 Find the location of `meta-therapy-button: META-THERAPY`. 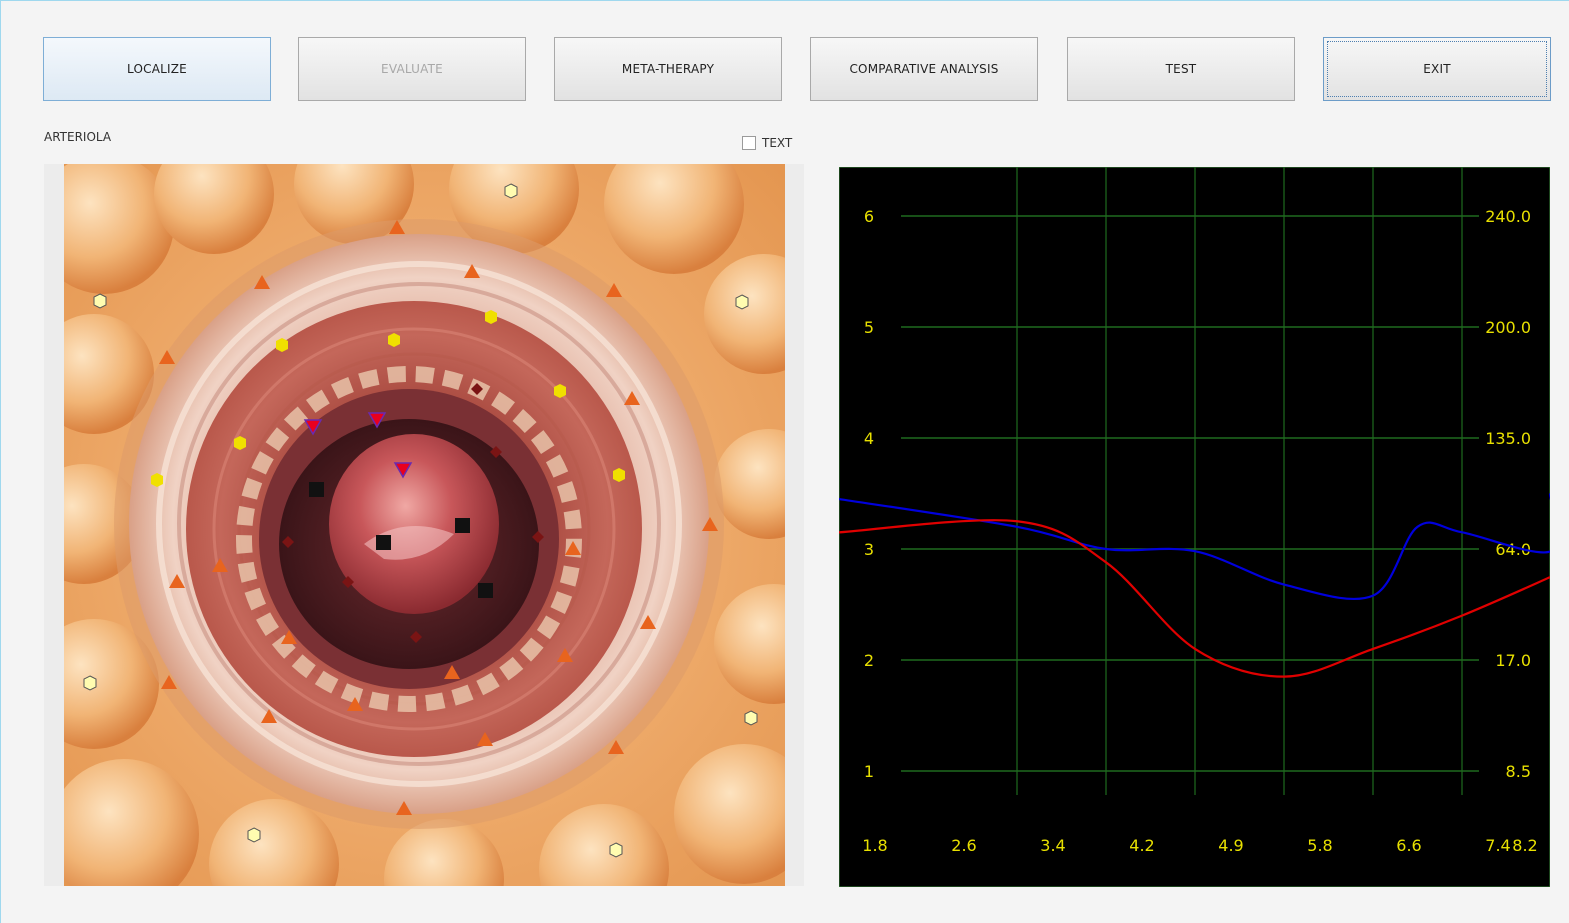

meta-therapy-button: META-THERAPY is located at coordinates (668, 69).